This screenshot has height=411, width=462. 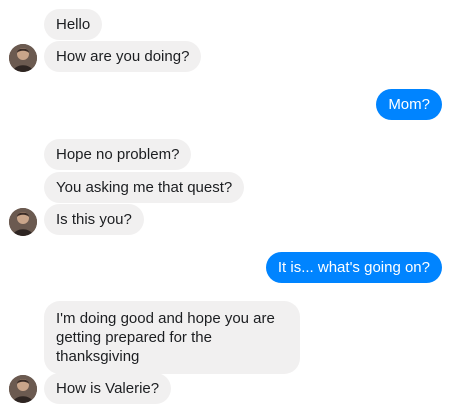 What do you see at coordinates (94, 219) in the screenshot?
I see `message-bubble: Is this you?` at bounding box center [94, 219].